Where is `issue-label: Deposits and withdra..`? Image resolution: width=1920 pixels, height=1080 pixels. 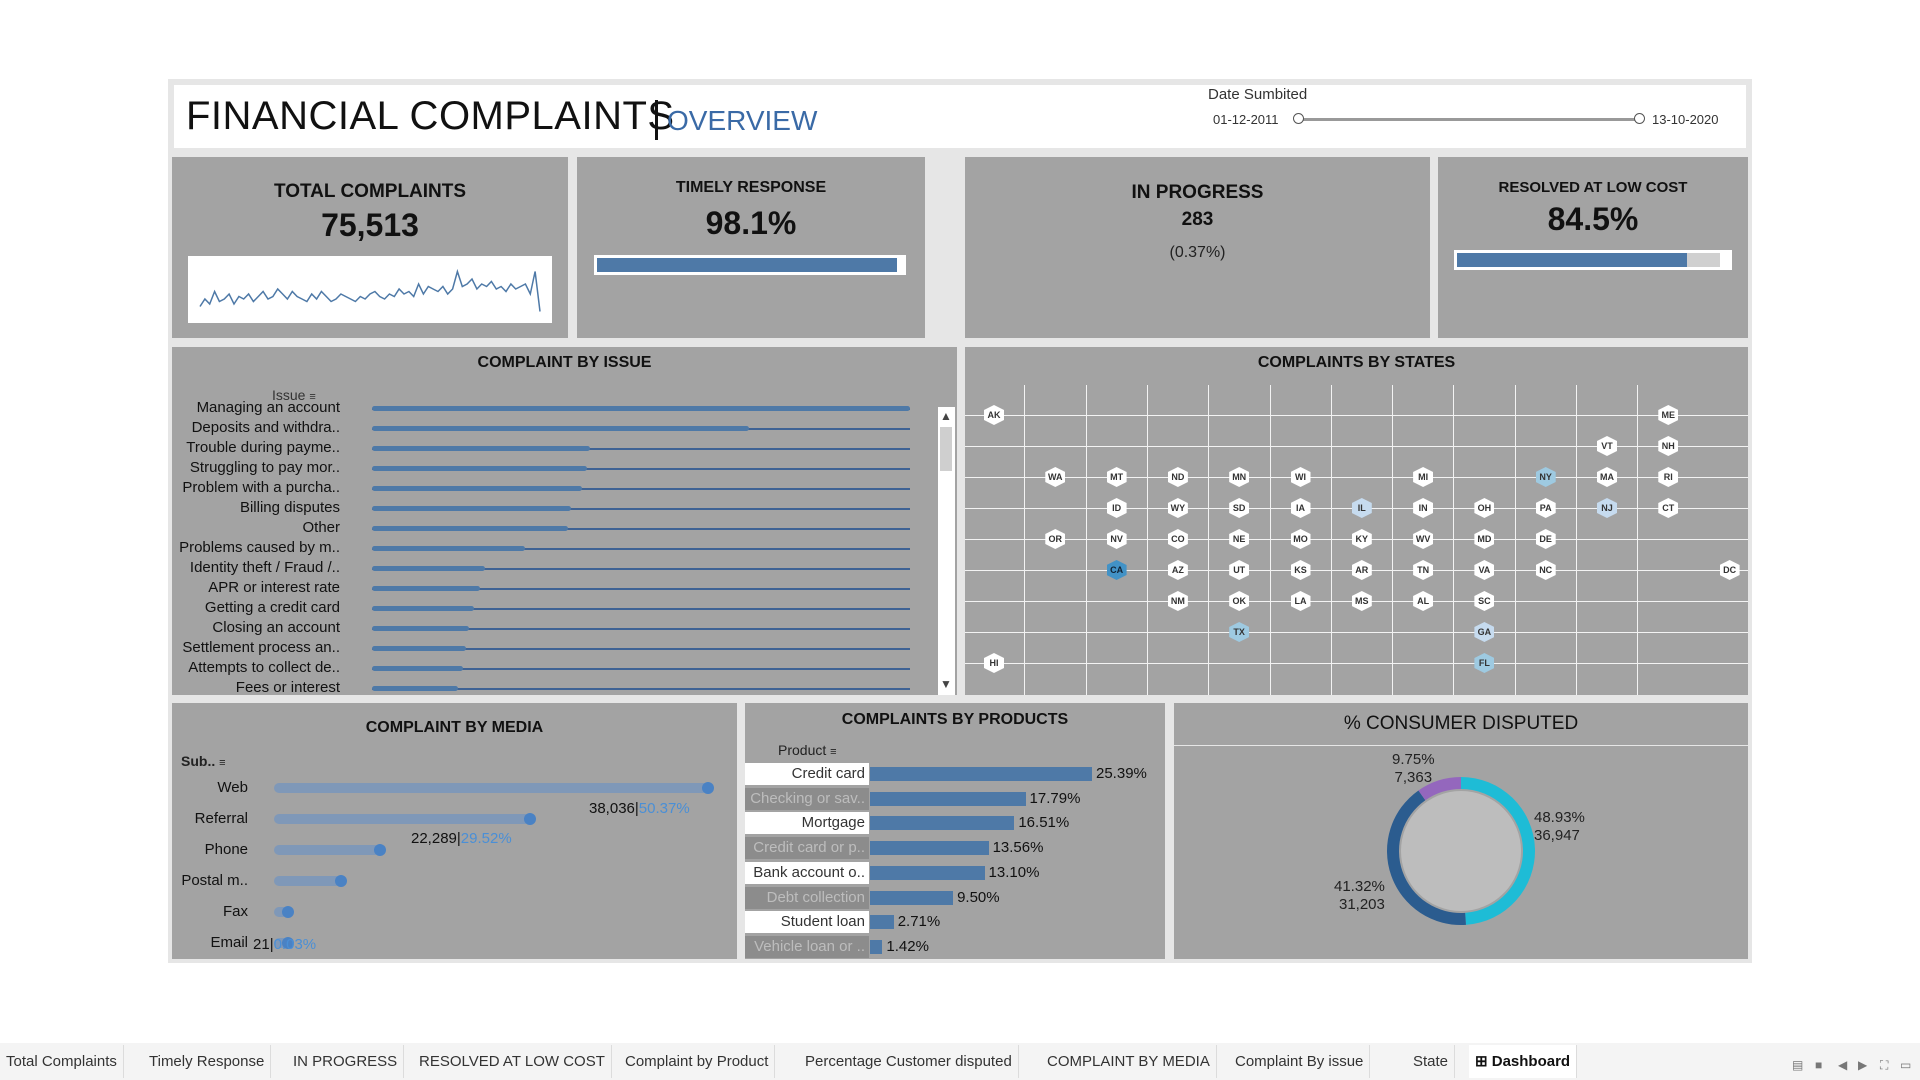 issue-label: Deposits and withdra.. is located at coordinates (256, 427).